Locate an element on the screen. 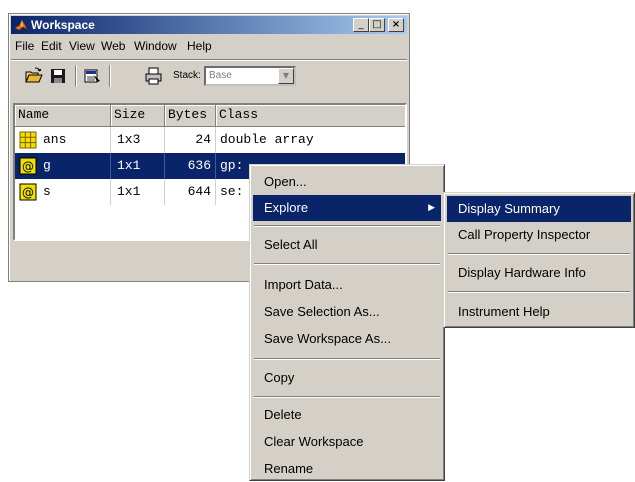  column-header-name: Name is located at coordinates (63, 116).